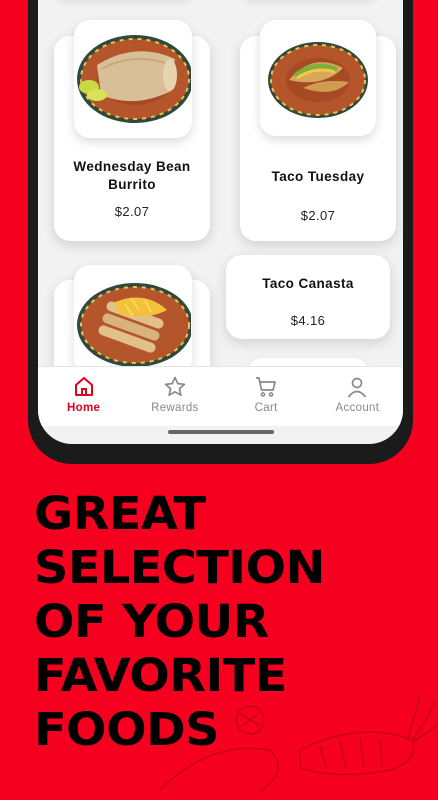 The image size is (438, 800). Describe the element at coordinates (132, 175) in the screenshot. I see `menu-item-name: Wednesday Bean Burrito` at that location.